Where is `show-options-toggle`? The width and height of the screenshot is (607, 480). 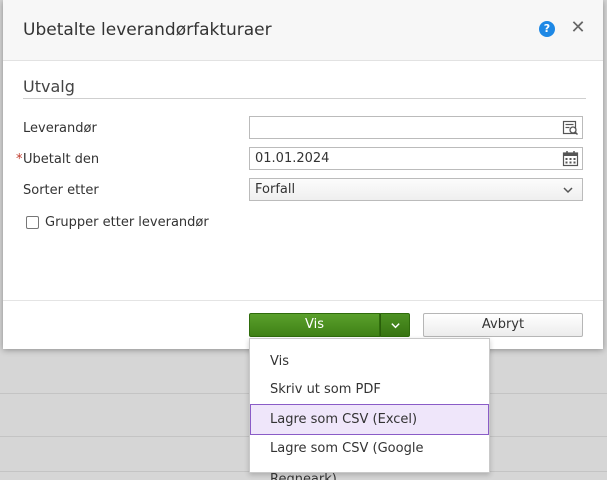 show-options-toggle is located at coordinates (395, 325).